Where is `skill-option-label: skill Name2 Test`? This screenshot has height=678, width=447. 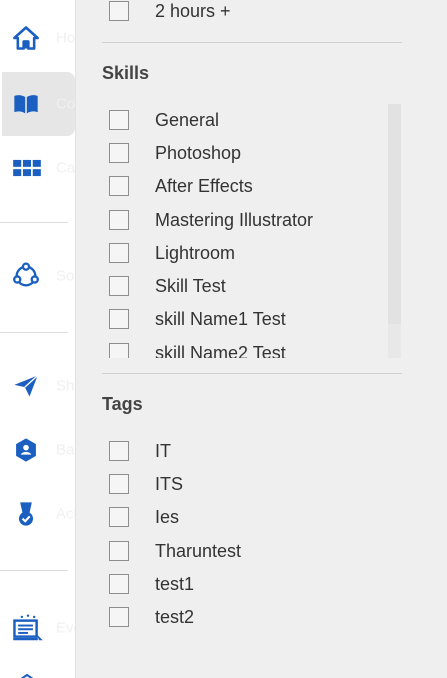
skill-option-label: skill Name2 Test is located at coordinates (220, 350).